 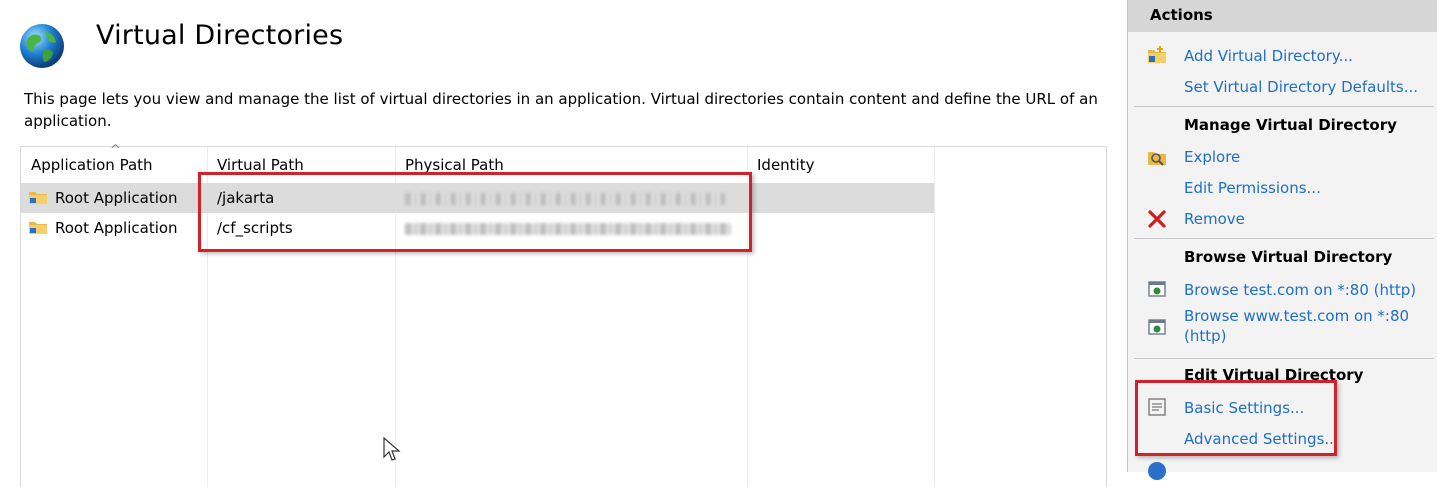 What do you see at coordinates (1212, 157) in the screenshot?
I see `explore-link: Explore` at bounding box center [1212, 157].